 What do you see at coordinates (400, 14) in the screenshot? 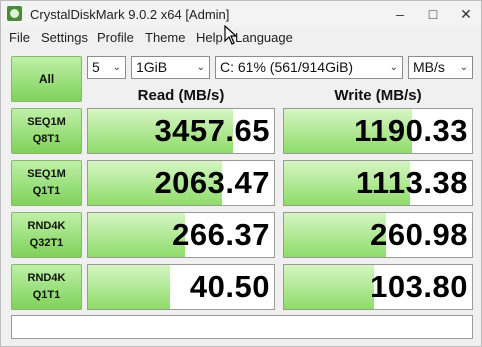
I see `minimize-button: –` at bounding box center [400, 14].